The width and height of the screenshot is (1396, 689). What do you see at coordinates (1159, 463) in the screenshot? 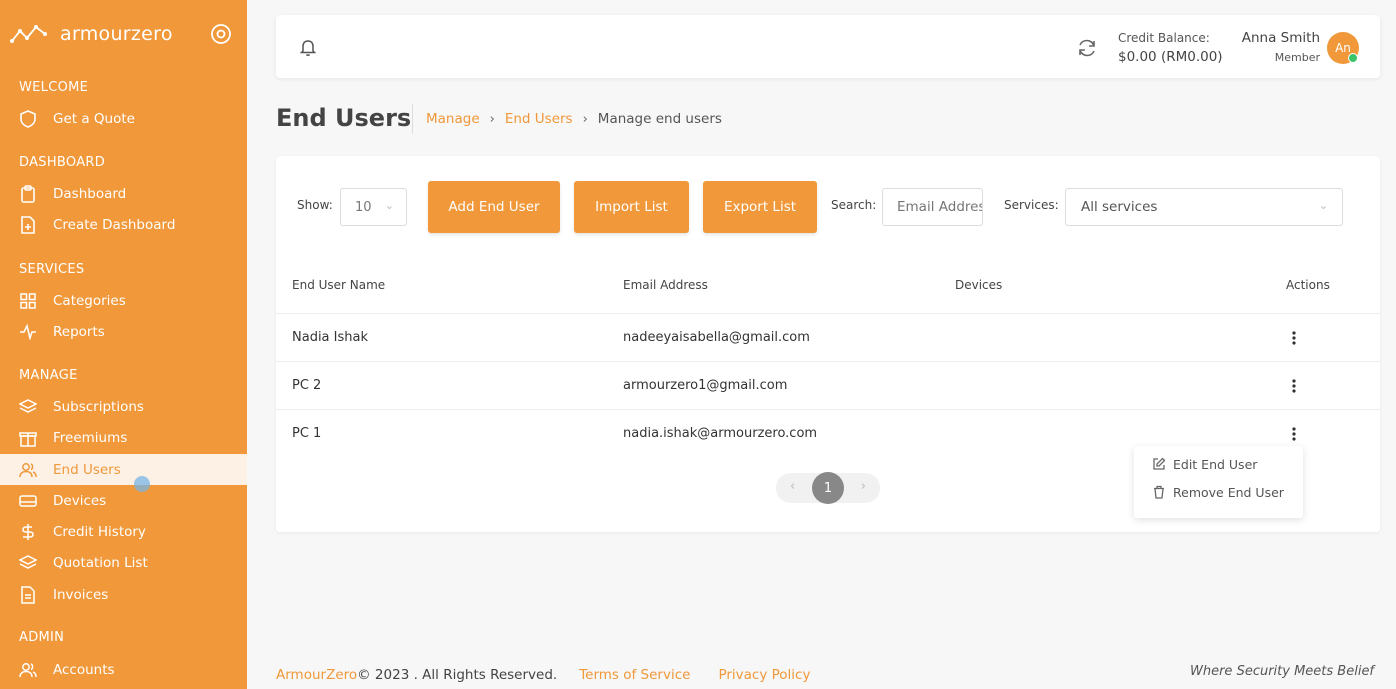
I see `edit-icon` at bounding box center [1159, 463].